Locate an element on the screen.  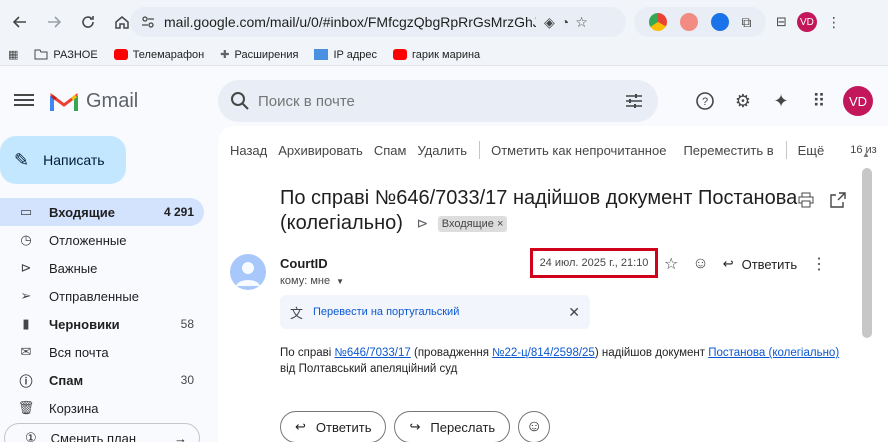
close-icon: ✕ is located at coordinates (574, 312).